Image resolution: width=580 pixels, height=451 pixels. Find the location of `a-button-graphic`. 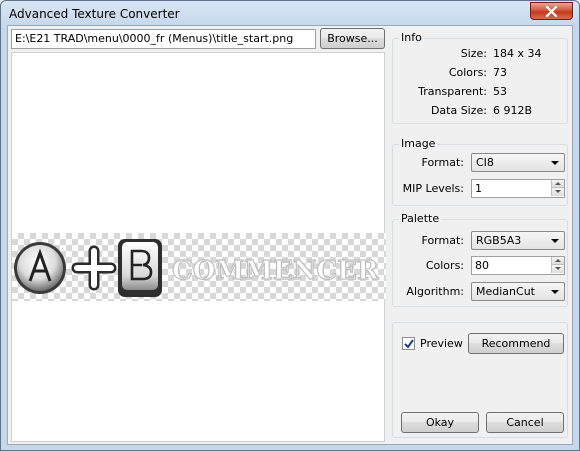

a-button-graphic is located at coordinates (40, 268).